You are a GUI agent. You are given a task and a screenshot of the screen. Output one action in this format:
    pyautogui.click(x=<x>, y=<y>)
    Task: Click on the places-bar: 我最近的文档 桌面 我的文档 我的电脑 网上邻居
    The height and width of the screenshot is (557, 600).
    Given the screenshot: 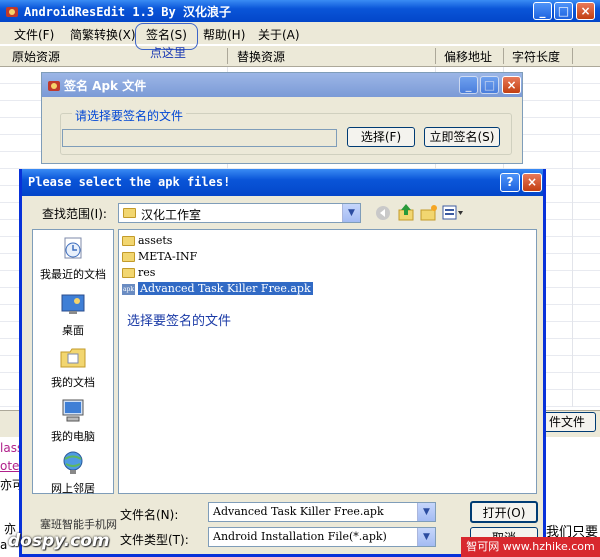 What is the action you would take?
    pyautogui.click(x=73, y=362)
    